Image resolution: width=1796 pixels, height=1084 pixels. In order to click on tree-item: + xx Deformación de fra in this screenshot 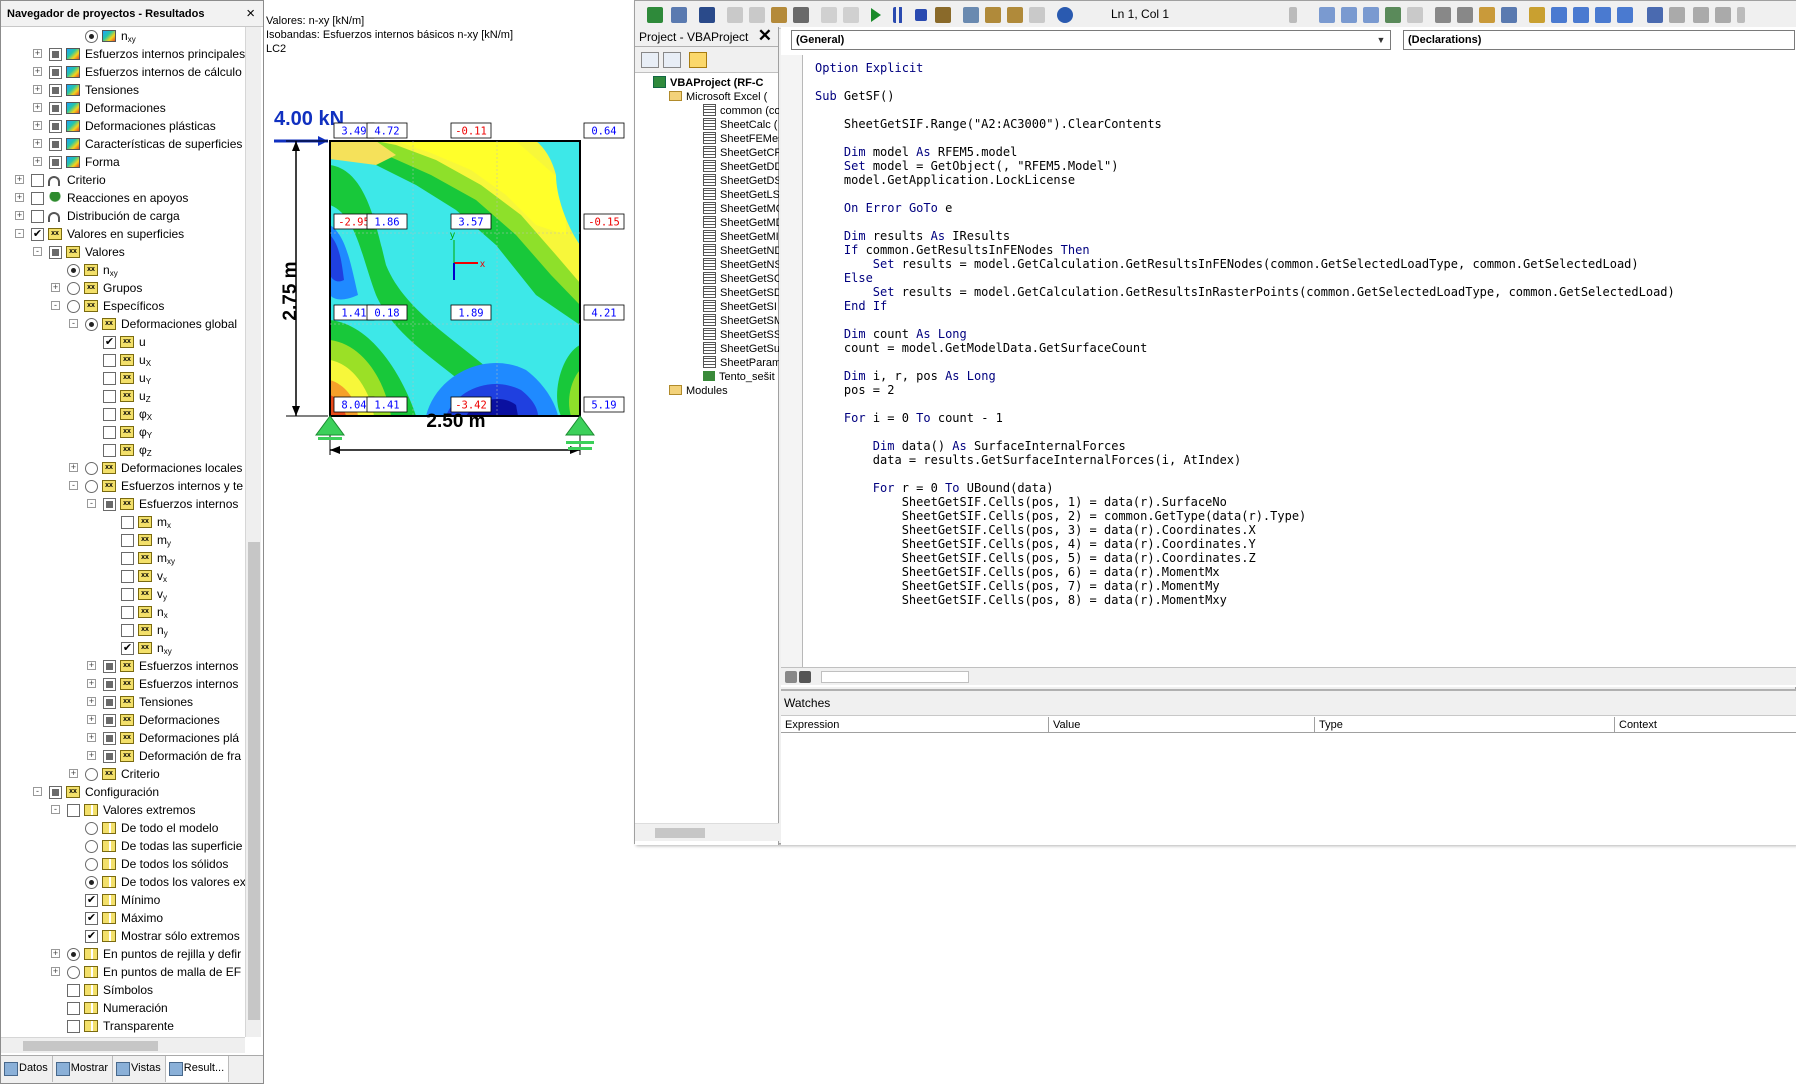, I will do `click(123, 756)`.